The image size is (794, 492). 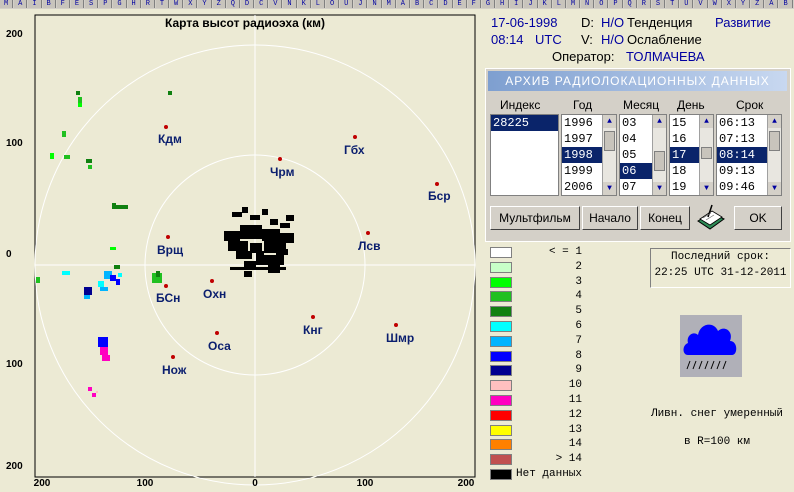 I want to click on term-list: 06:13 07:13 08:14 09:13 09:46 ▲ ▼, so click(x=749, y=155).